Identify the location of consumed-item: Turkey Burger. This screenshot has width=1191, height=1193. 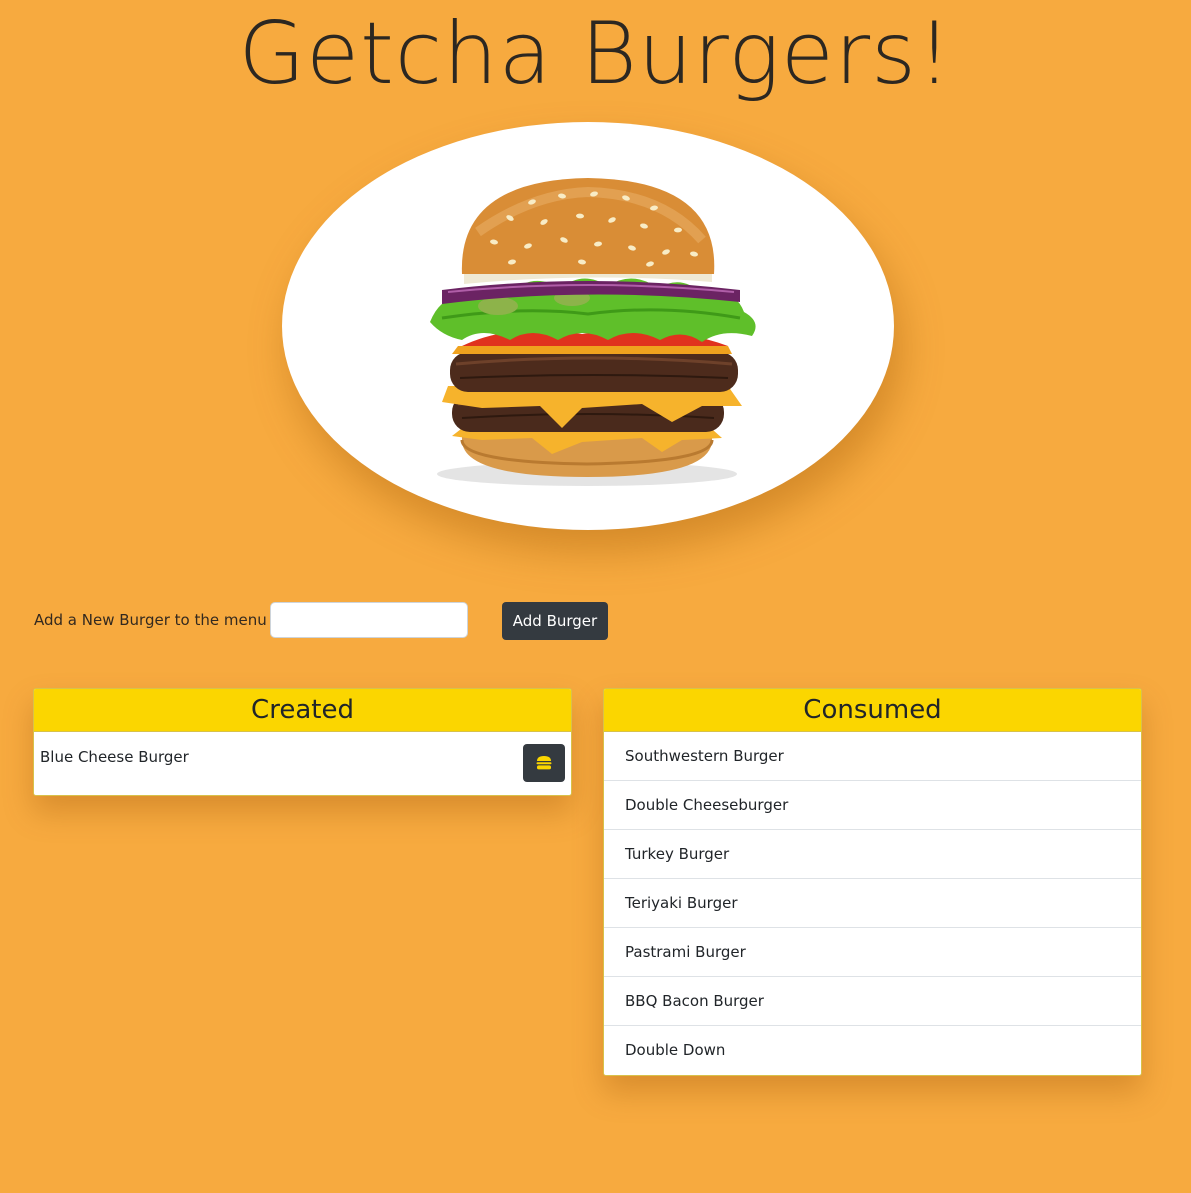
(872, 854).